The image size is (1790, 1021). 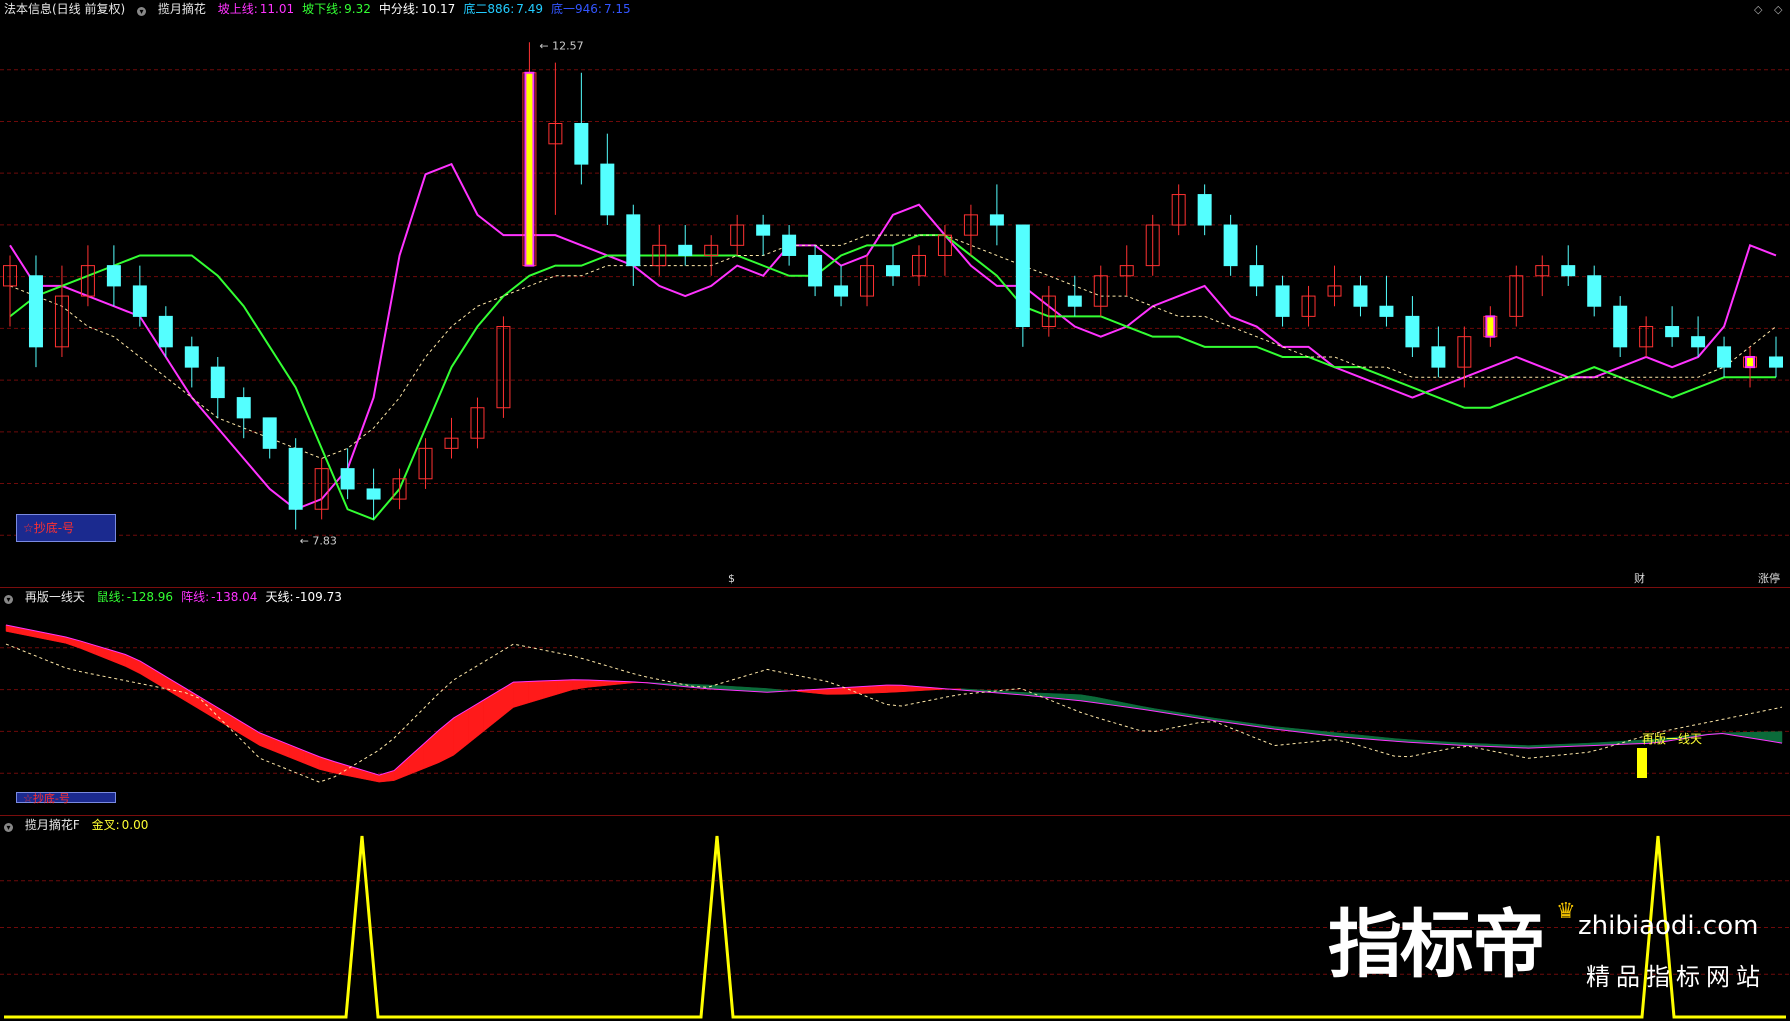 I want to click on crown-icon: ♛, so click(x=1566, y=911).